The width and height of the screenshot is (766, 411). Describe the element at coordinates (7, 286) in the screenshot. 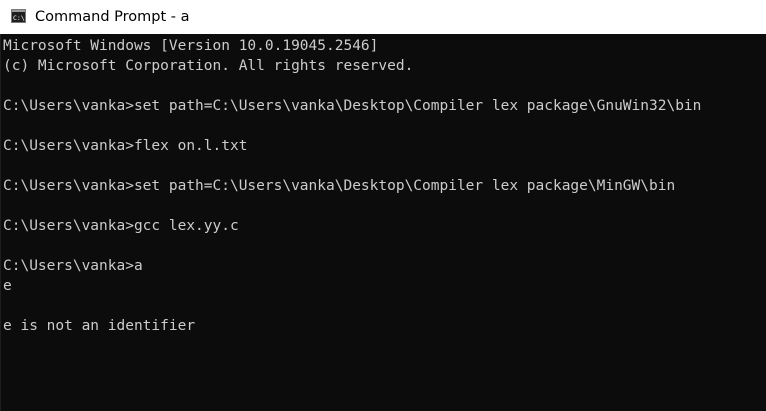

I see `console-line: e` at that location.